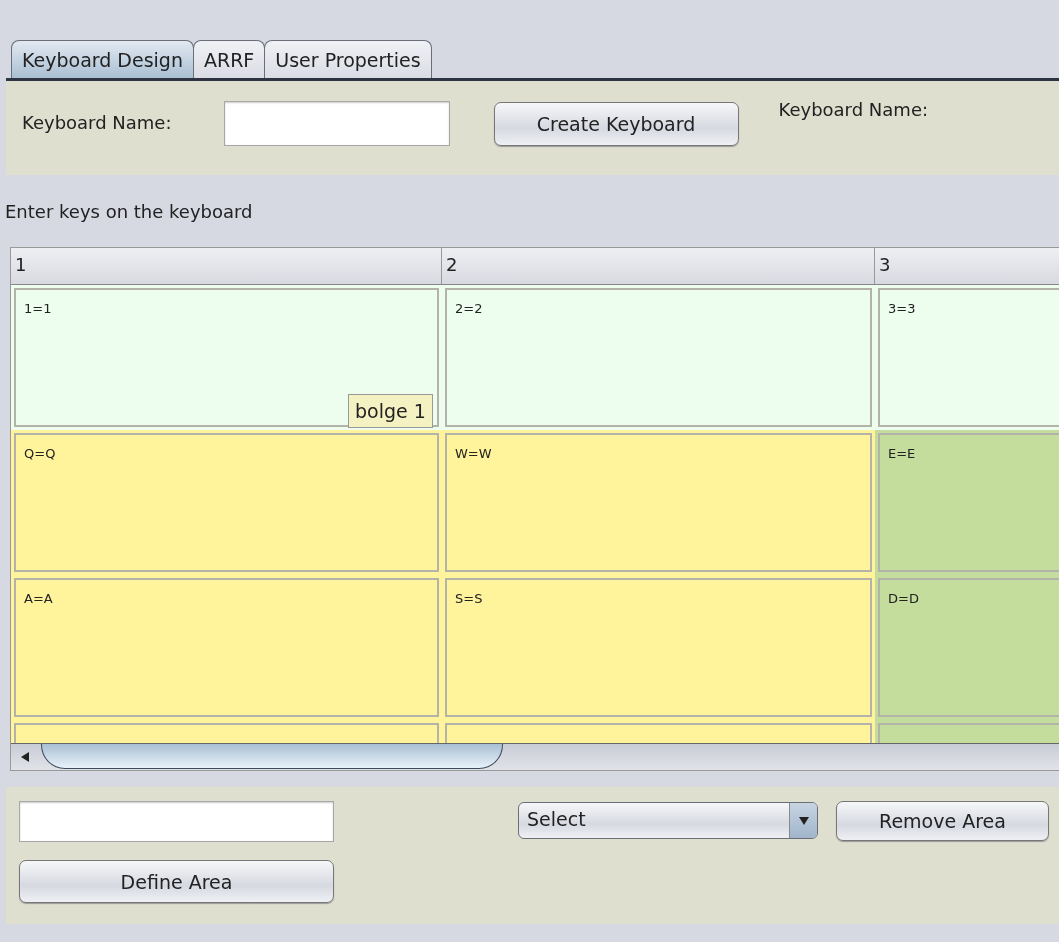  Describe the element at coordinates (229, 59) in the screenshot. I see `tab: ARRF` at that location.